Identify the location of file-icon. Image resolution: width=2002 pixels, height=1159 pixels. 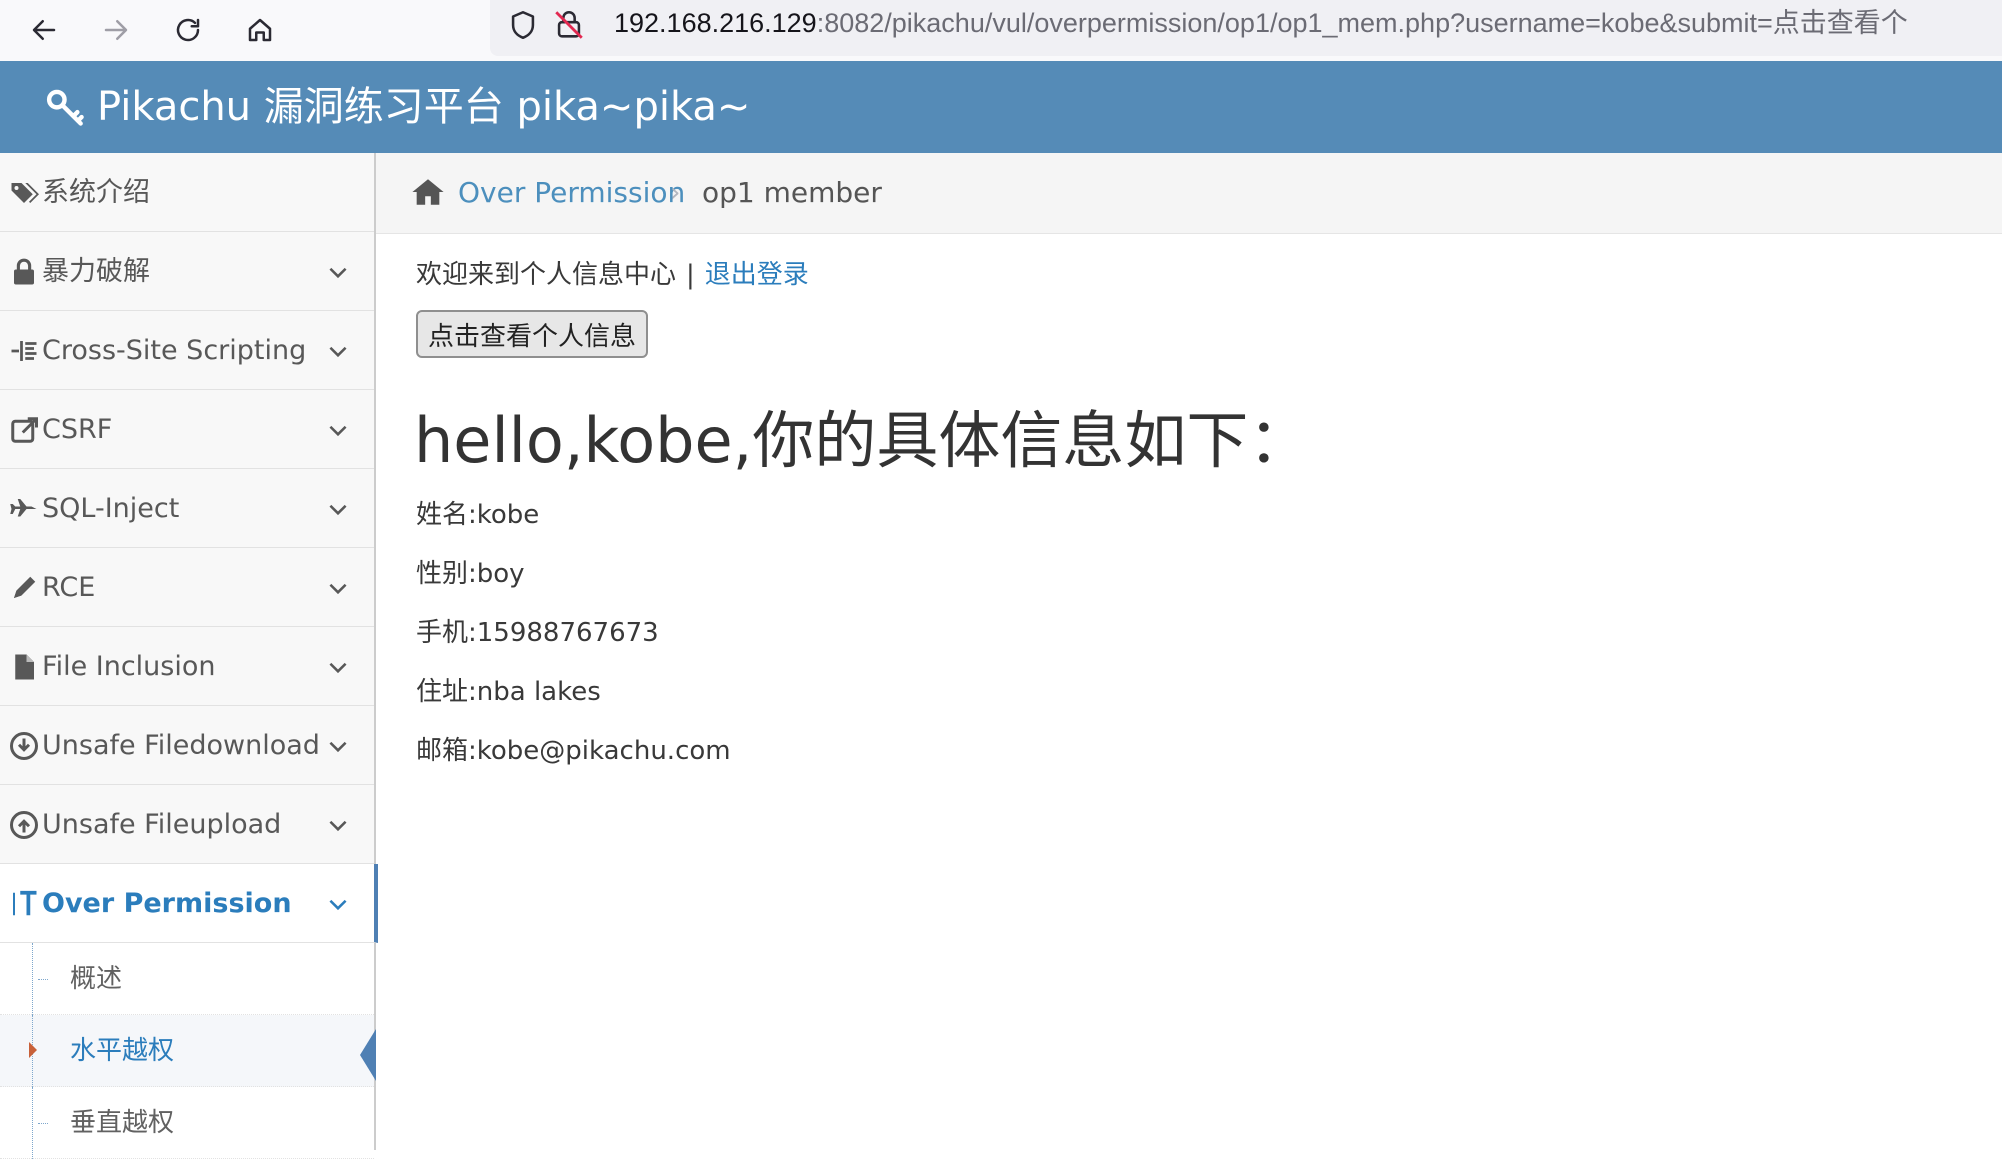
(24, 667).